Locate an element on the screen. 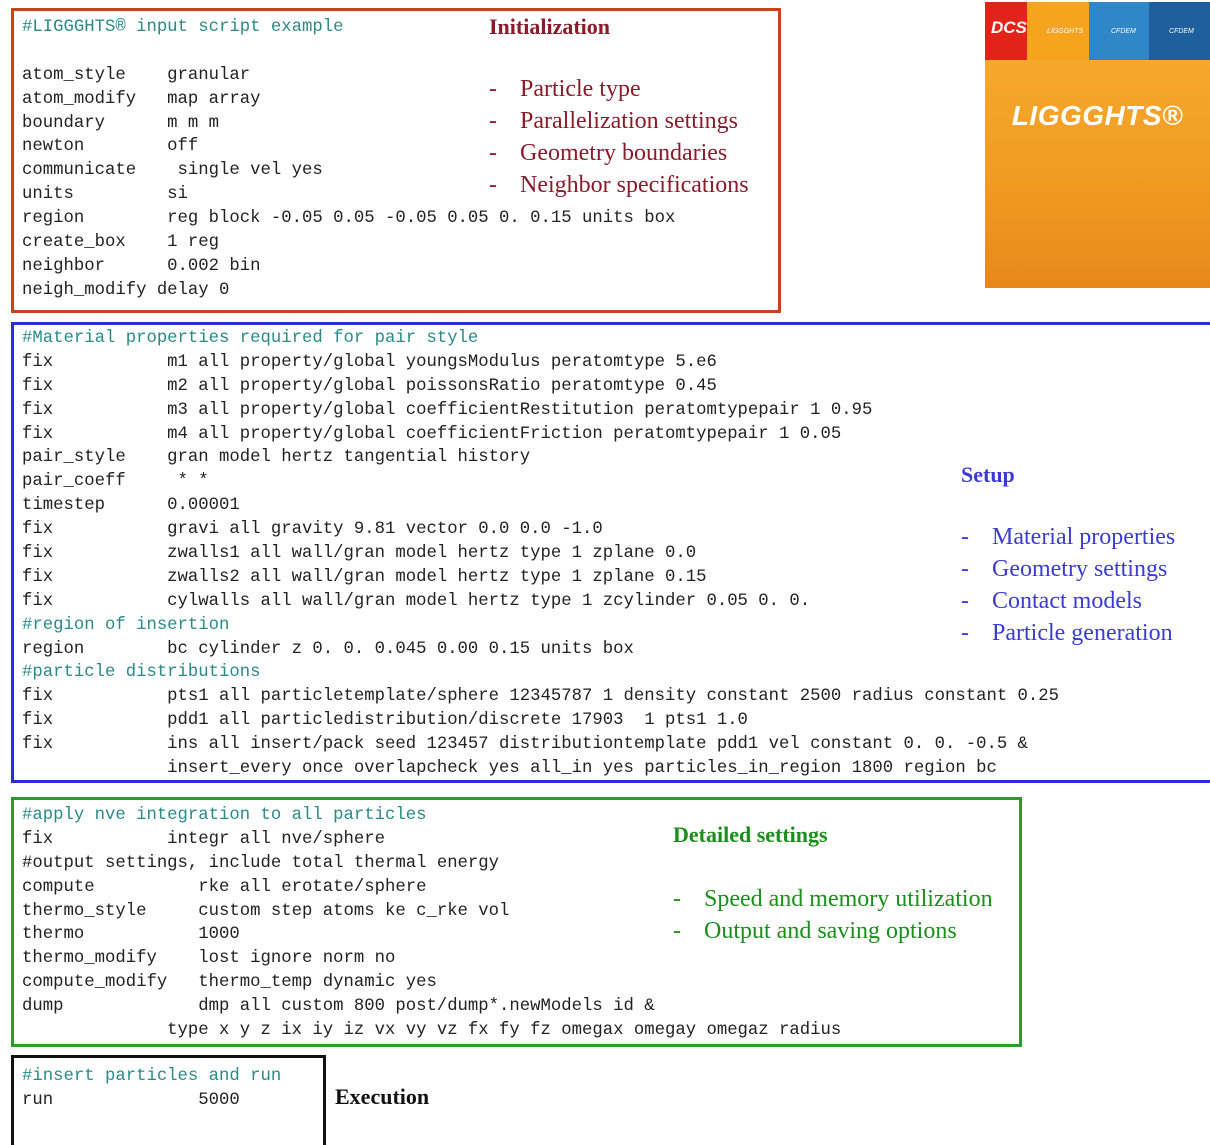 The height and width of the screenshot is (1145, 1210). bullet-item: - Particle type is located at coordinates (619, 89).